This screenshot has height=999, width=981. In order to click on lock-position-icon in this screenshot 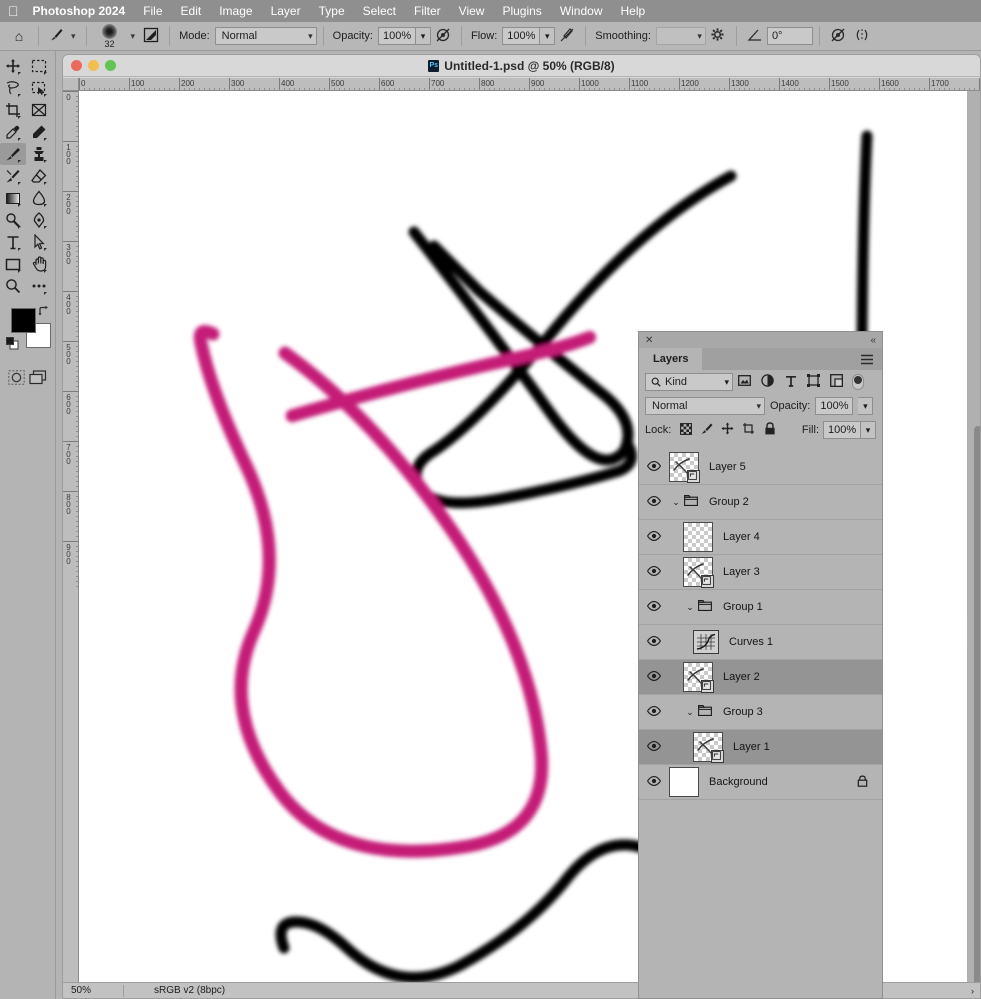, I will do `click(727, 430)`.